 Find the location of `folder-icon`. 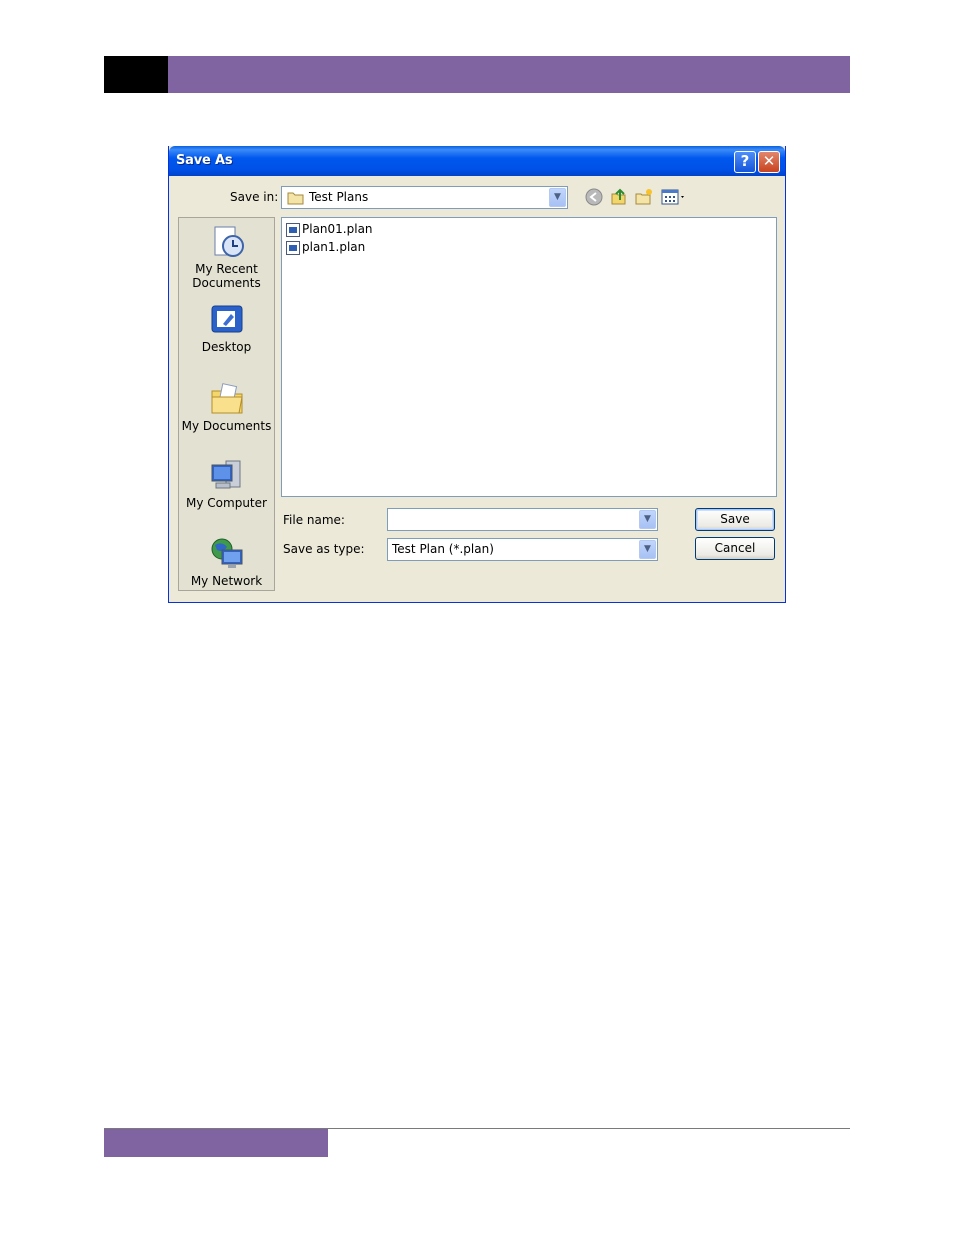

folder-icon is located at coordinates (295, 198).